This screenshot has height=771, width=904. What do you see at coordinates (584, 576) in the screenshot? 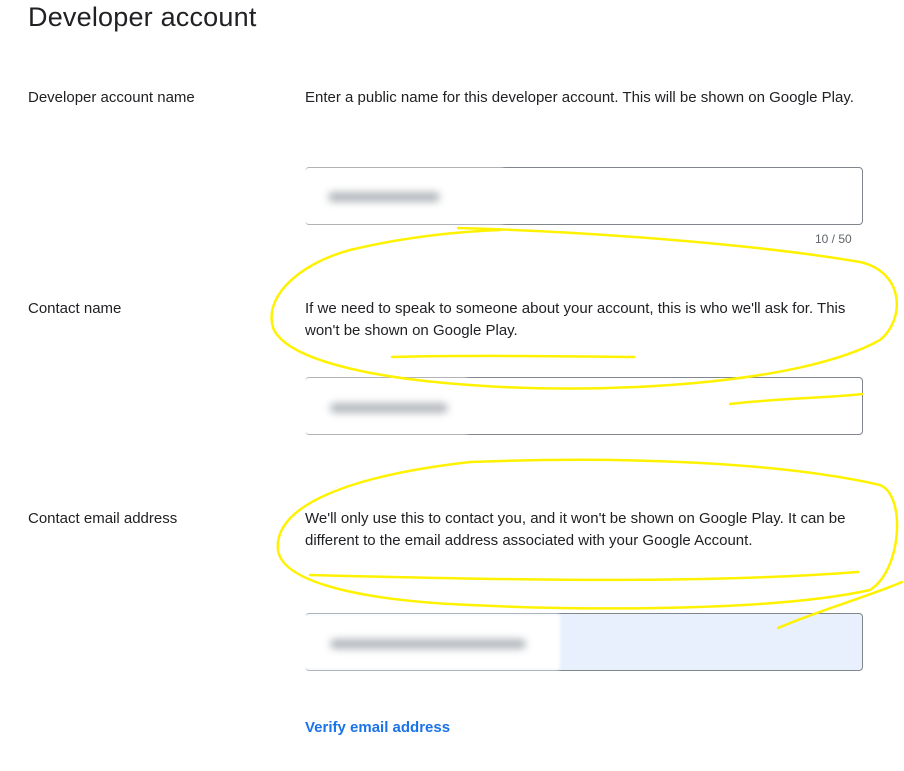
I see `annotation-underline-contact-email` at bounding box center [584, 576].